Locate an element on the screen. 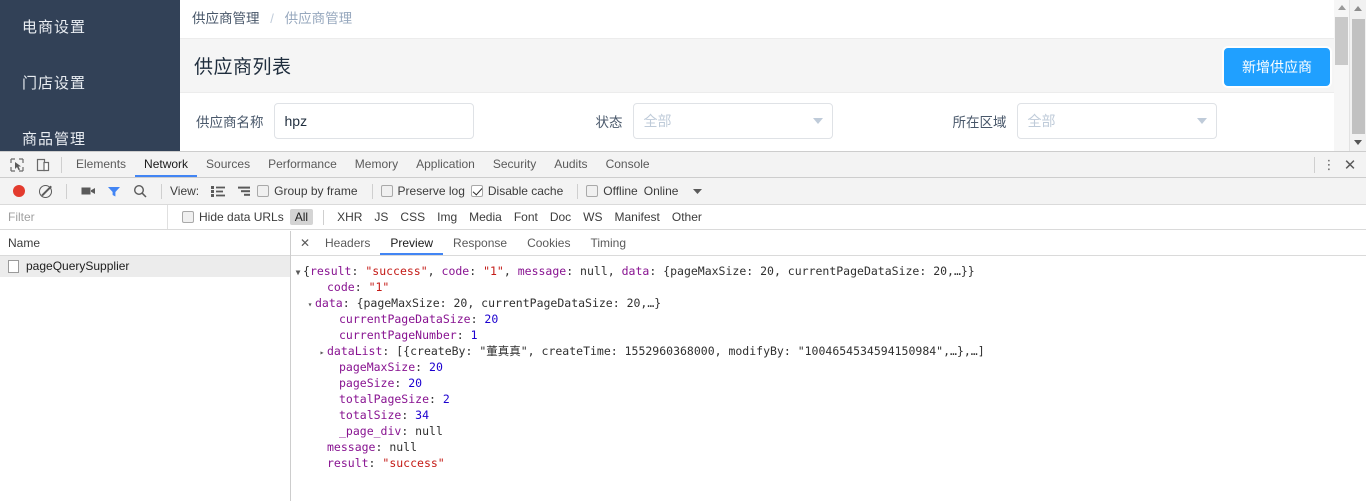 This screenshot has width=1366, height=501. resource-type-doc: Doc is located at coordinates (560, 217).